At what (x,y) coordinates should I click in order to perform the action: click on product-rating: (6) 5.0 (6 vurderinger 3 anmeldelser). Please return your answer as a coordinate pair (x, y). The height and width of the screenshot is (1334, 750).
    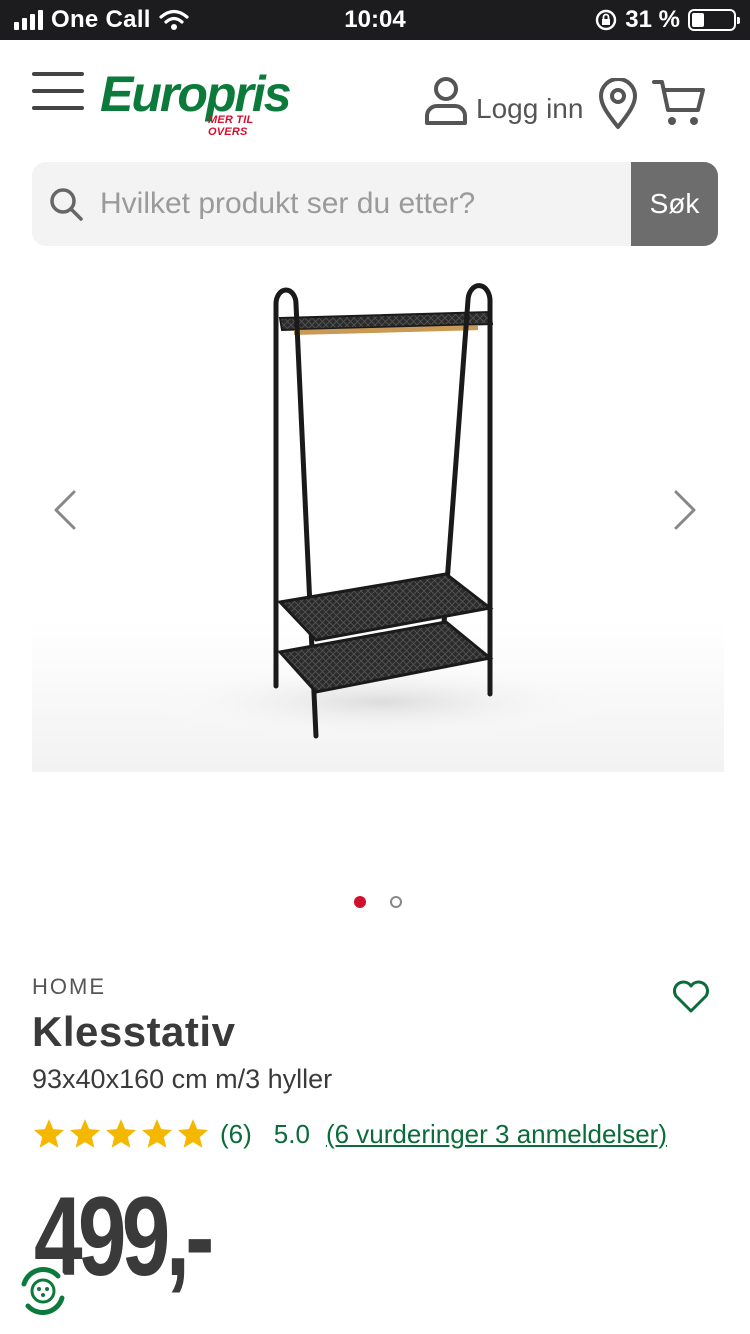
    Looking at the image, I should click on (349, 1134).